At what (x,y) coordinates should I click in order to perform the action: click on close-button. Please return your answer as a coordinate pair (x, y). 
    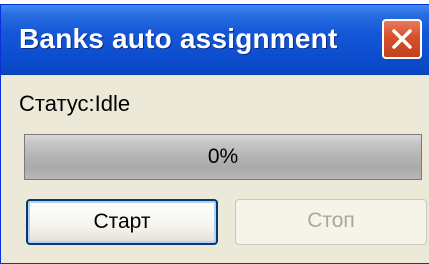
    Looking at the image, I should click on (402, 39).